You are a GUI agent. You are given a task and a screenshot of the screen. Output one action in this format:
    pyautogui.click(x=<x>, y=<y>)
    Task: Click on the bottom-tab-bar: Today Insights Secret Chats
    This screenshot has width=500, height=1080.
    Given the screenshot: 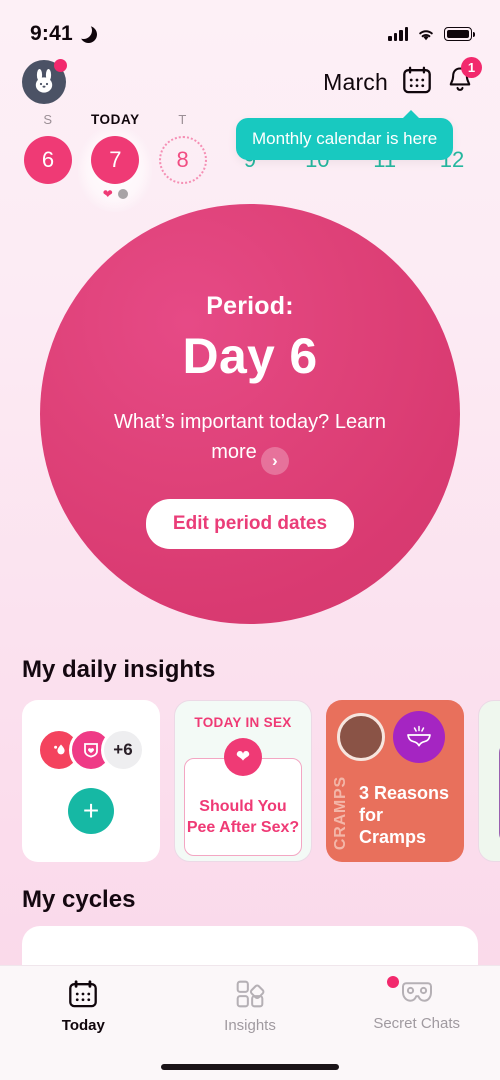 What is the action you would take?
    pyautogui.click(x=250, y=1022)
    